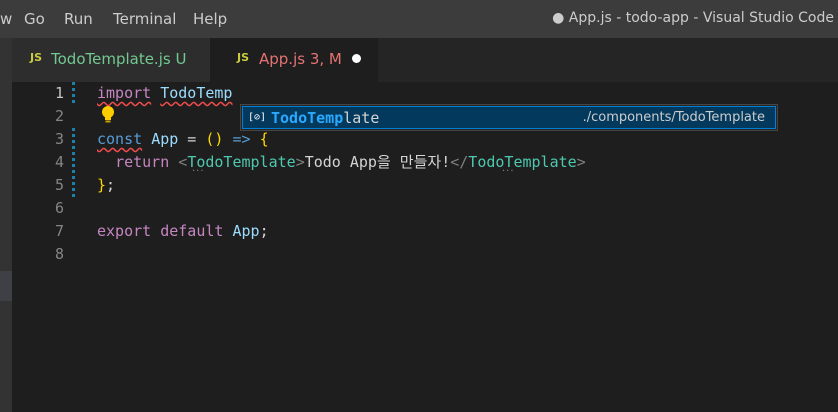 The width and height of the screenshot is (838, 412). What do you see at coordinates (120, 139) in the screenshot?
I see `code-token: const` at bounding box center [120, 139].